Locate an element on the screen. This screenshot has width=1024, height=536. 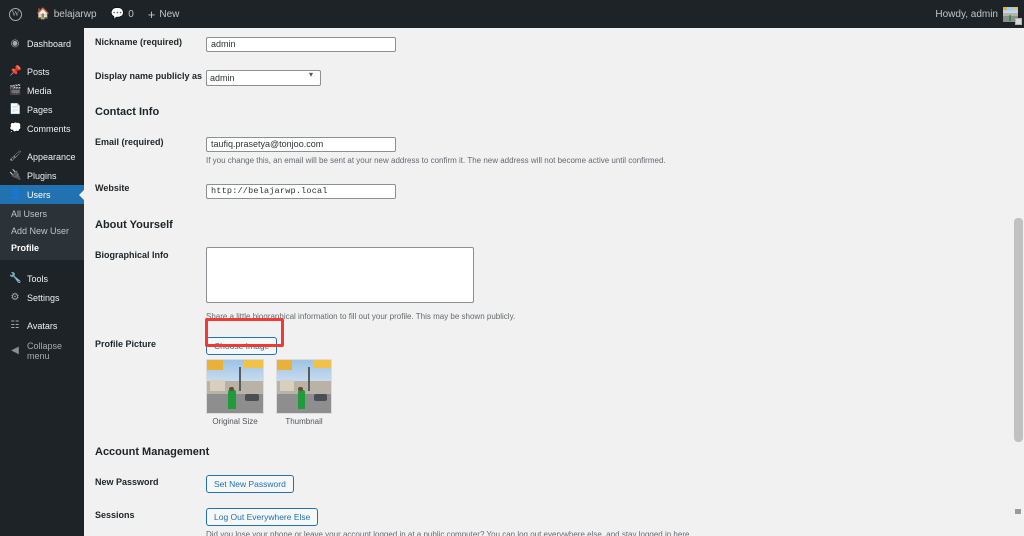
row-website: Website is located at coordinates (546, 182).